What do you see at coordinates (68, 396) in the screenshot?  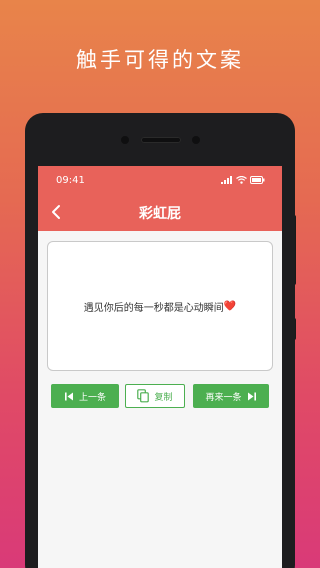 I see `skip-previous-icon` at bounding box center [68, 396].